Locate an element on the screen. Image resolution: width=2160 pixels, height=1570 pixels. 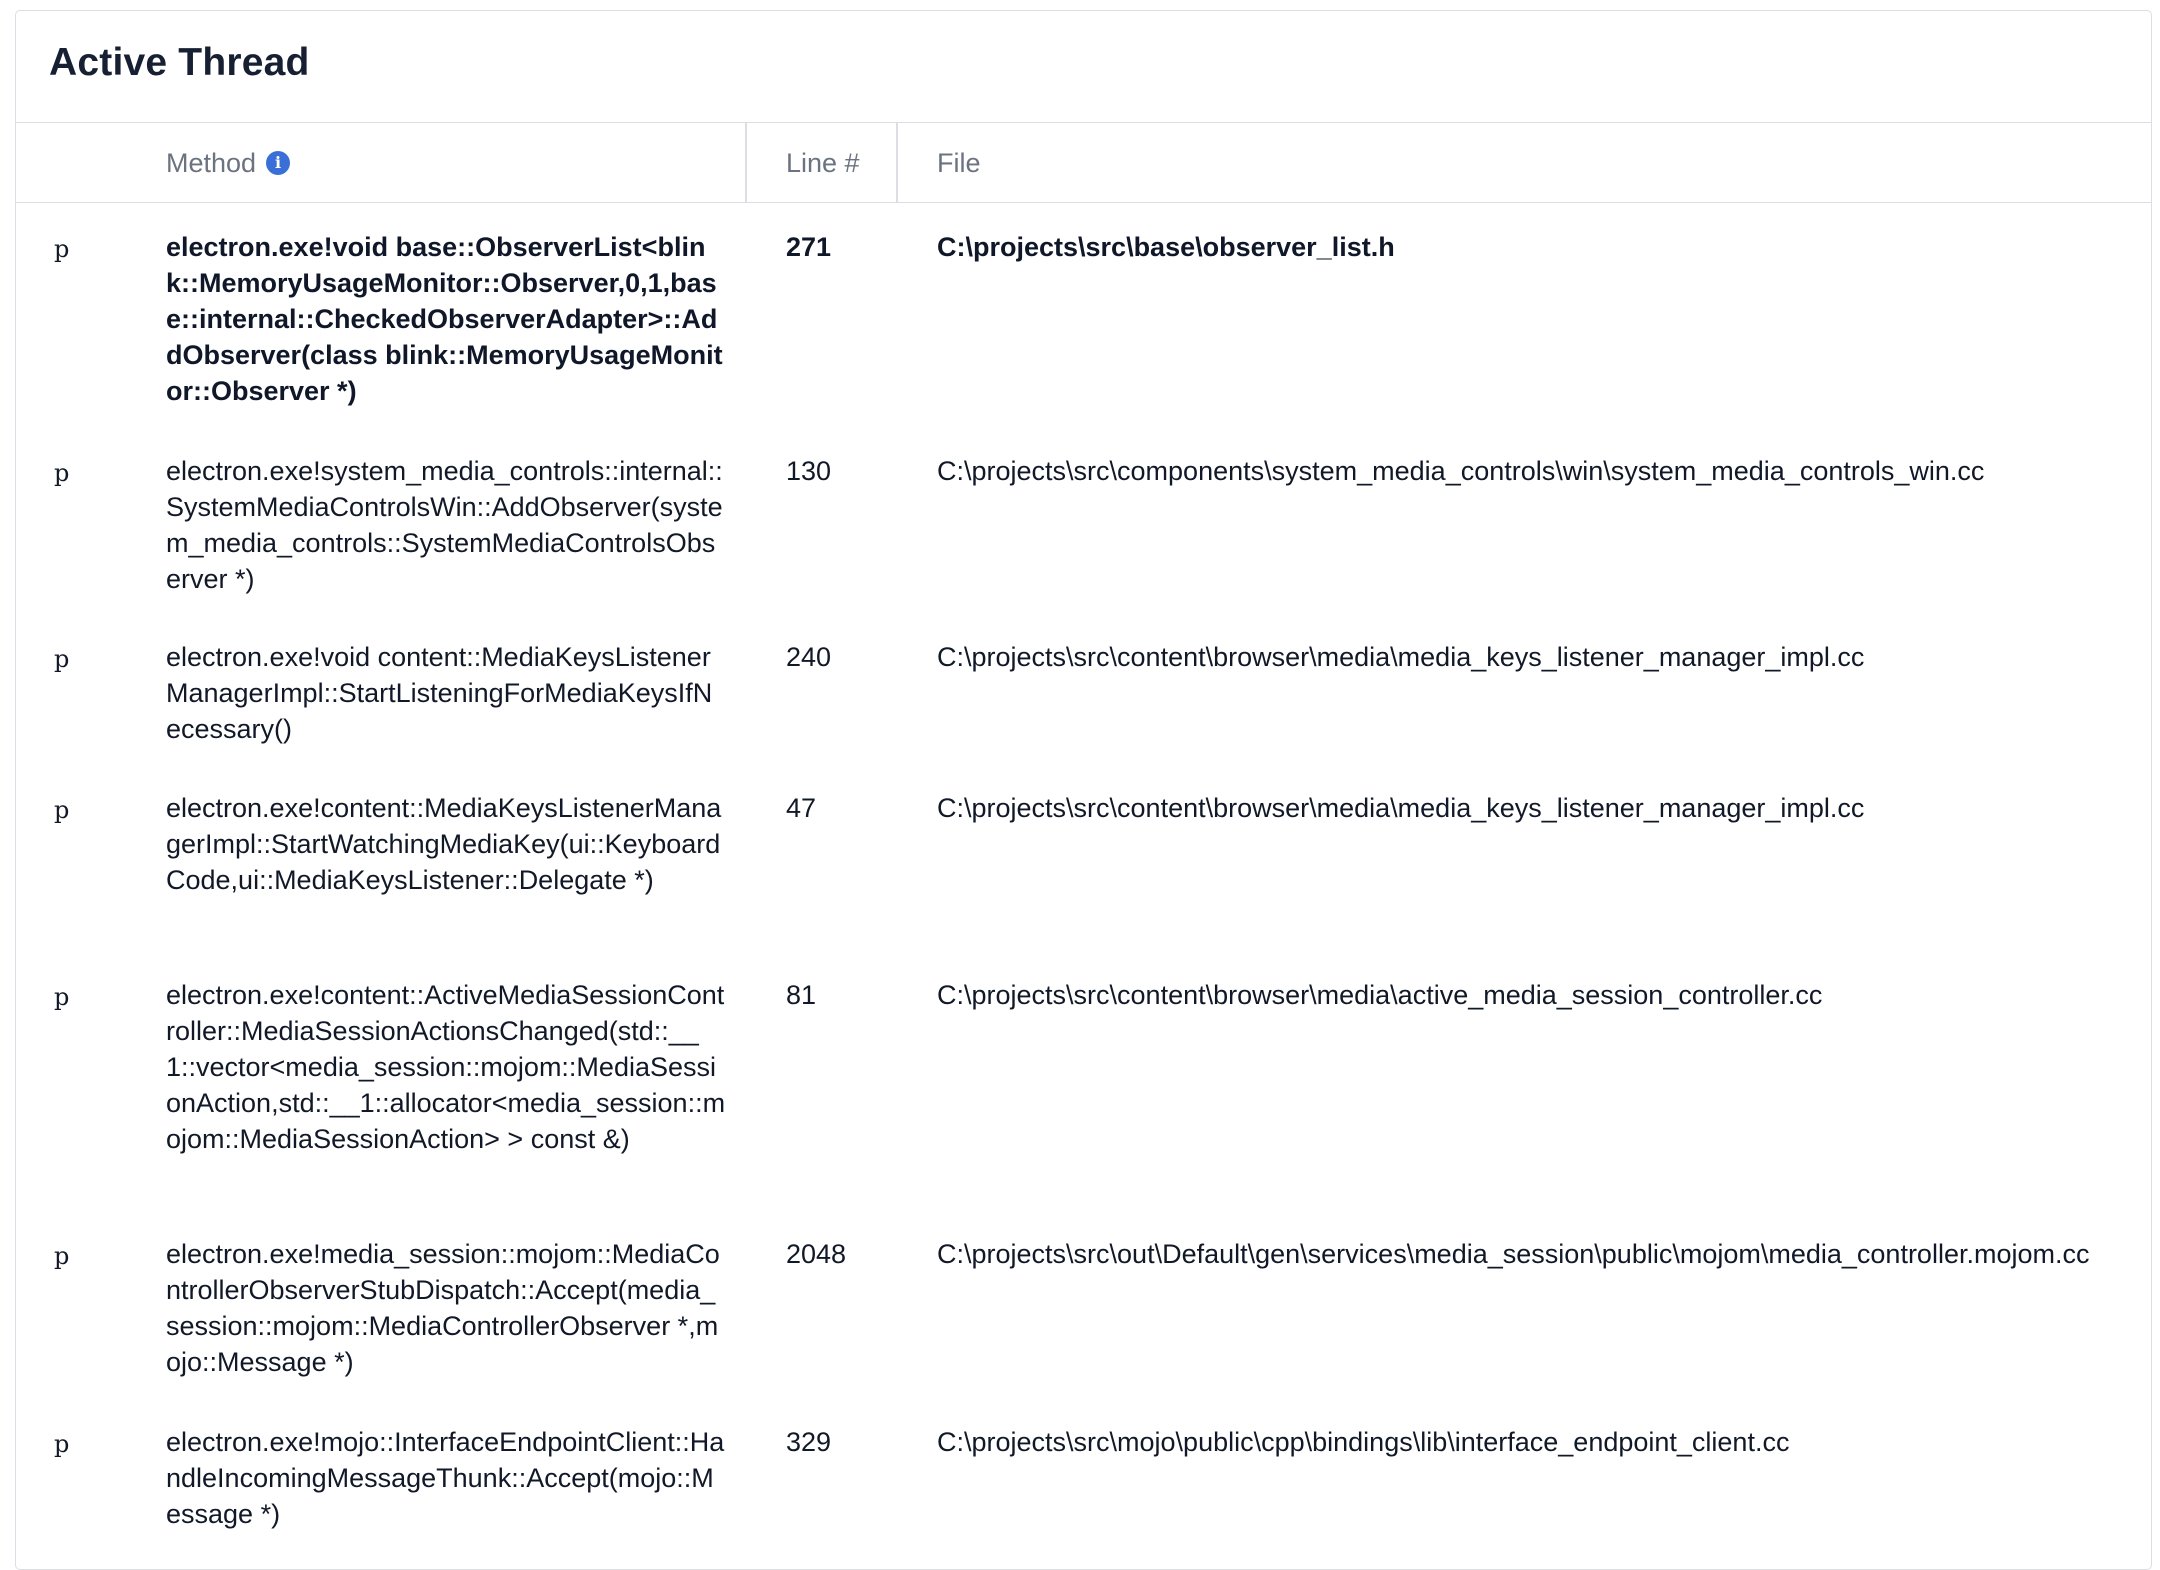
panel-header: Active Thread is located at coordinates (1083, 67).